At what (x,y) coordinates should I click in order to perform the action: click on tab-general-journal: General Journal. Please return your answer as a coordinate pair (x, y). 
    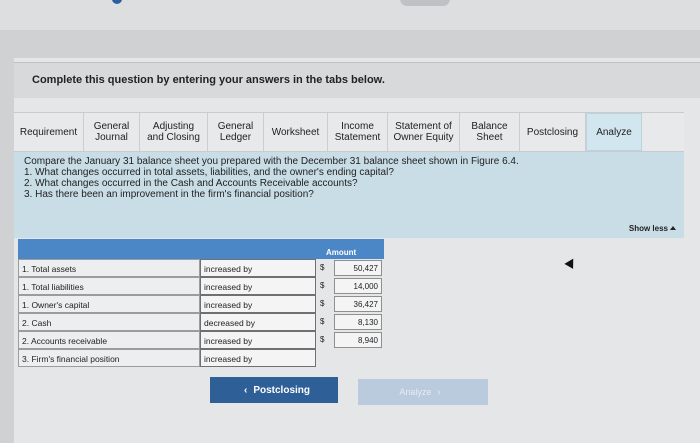
    Looking at the image, I should click on (112, 132).